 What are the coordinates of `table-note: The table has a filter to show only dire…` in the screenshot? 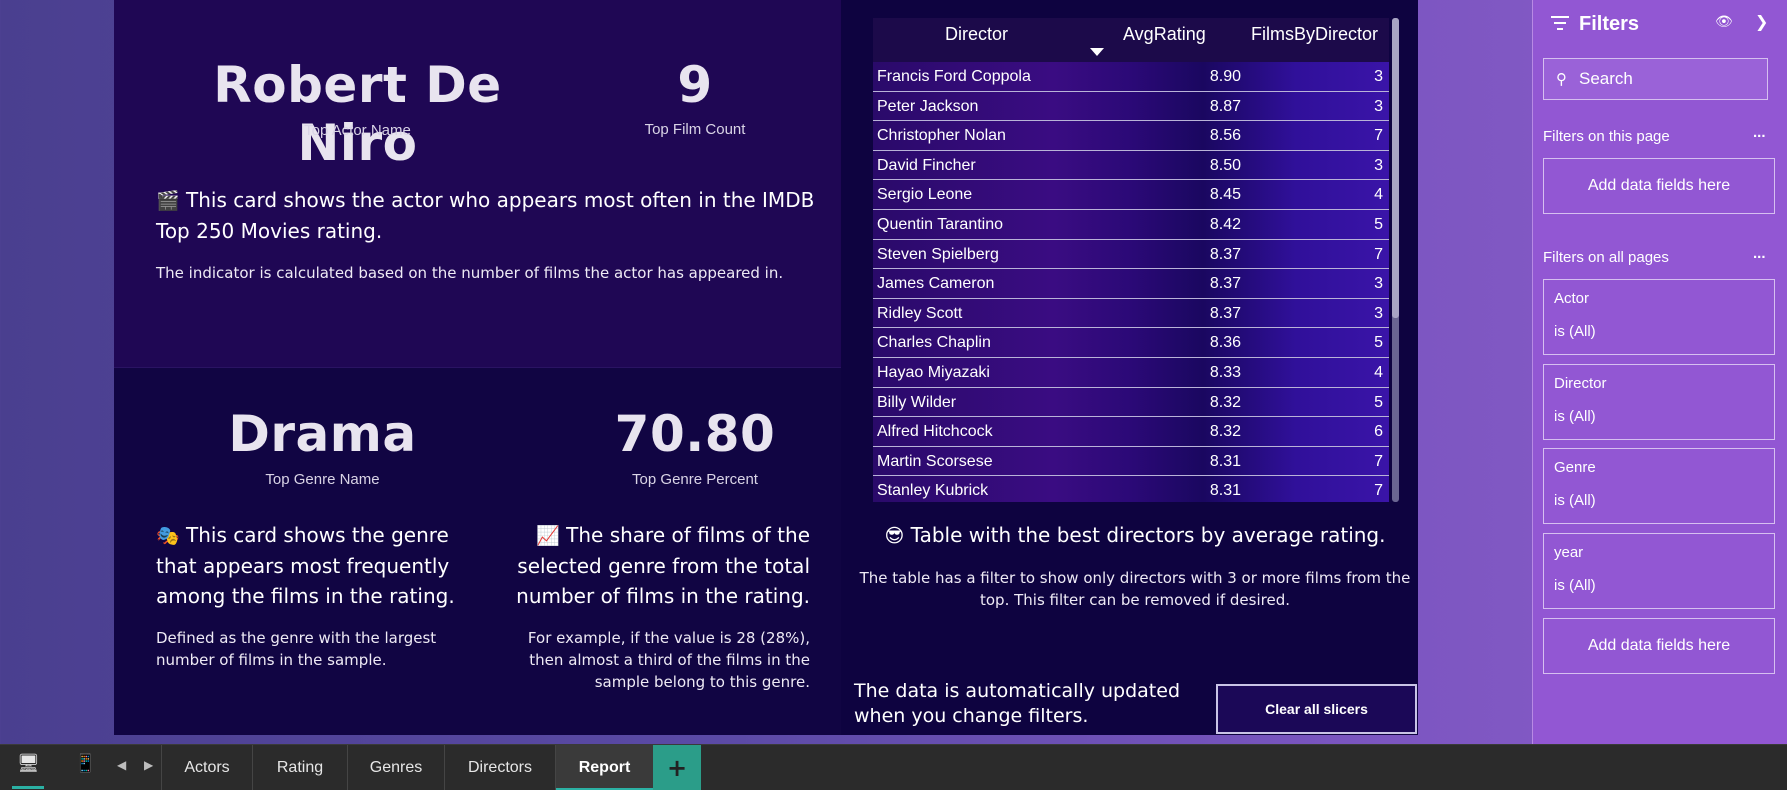 It's located at (1135, 589).